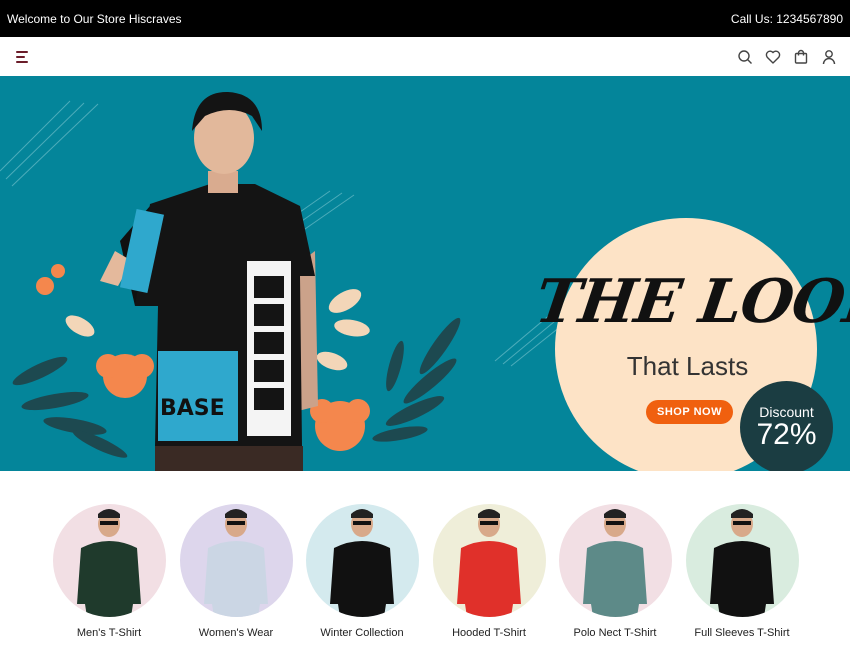 The height and width of the screenshot is (657, 850). Describe the element at coordinates (787, 19) in the screenshot. I see `phone-text: Call Us: 1234567890` at that location.